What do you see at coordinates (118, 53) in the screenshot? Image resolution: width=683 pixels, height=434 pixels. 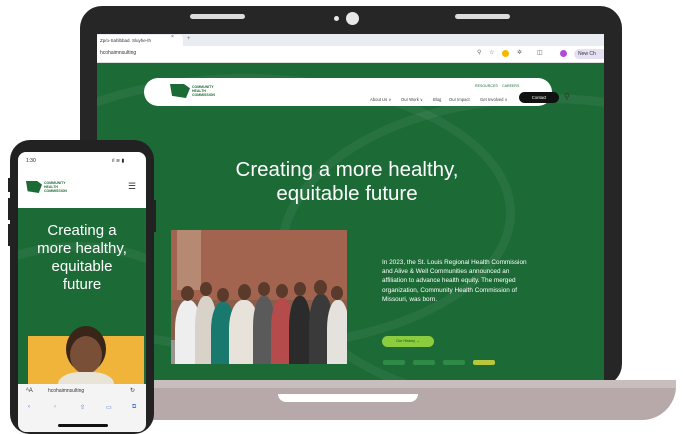 I see `url-field: hcohaimnsulting` at bounding box center [118, 53].